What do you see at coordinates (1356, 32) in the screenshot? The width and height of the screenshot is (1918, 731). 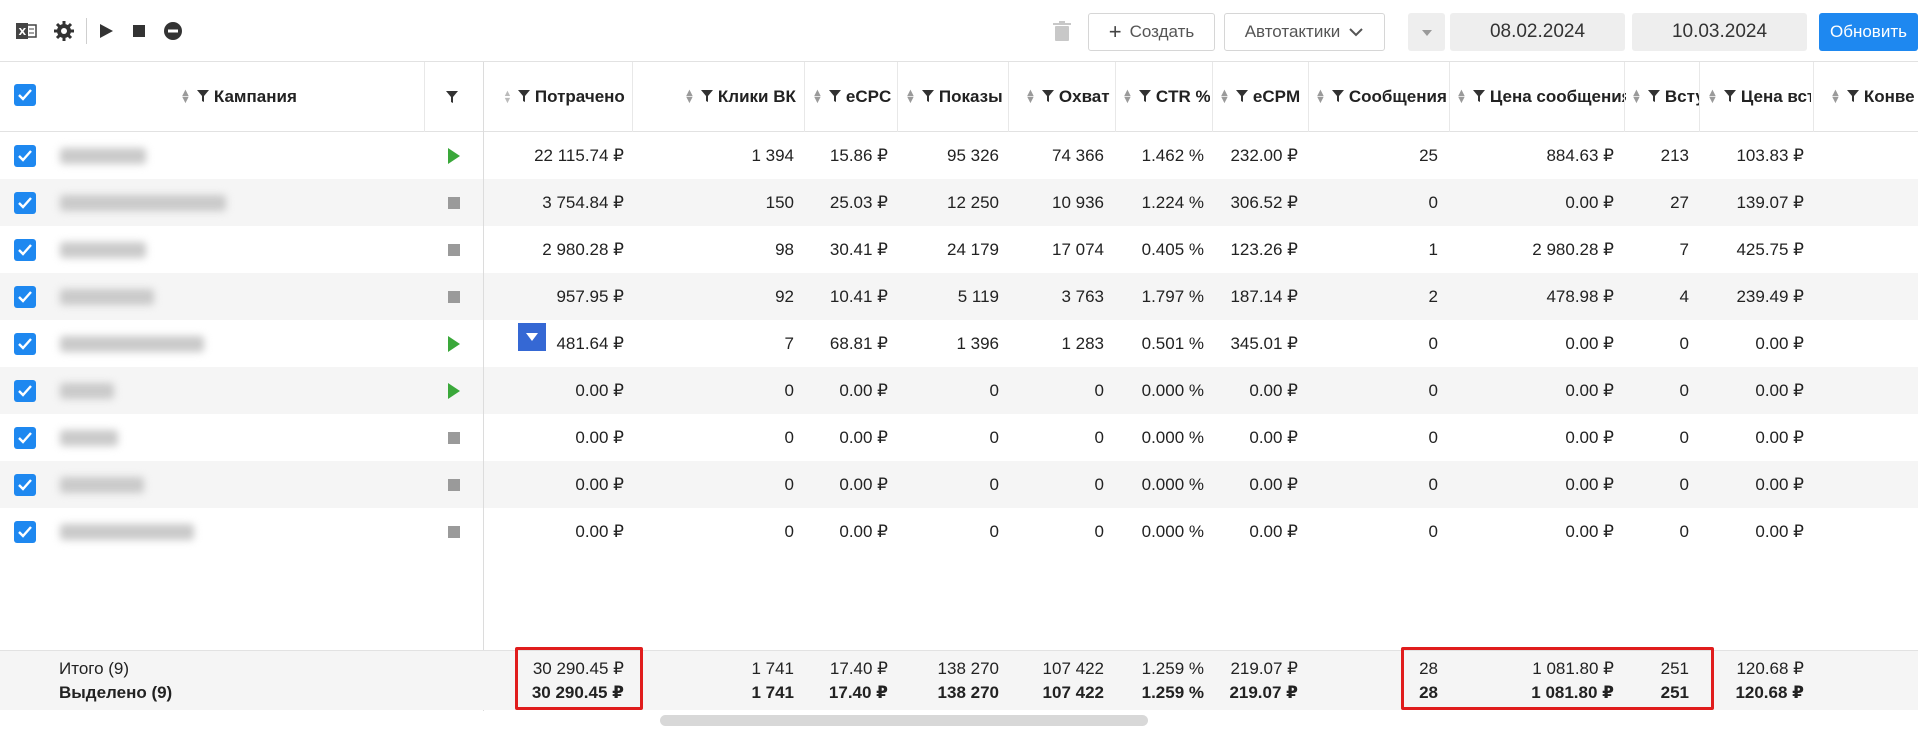 I see `chevron-down-icon` at bounding box center [1356, 32].